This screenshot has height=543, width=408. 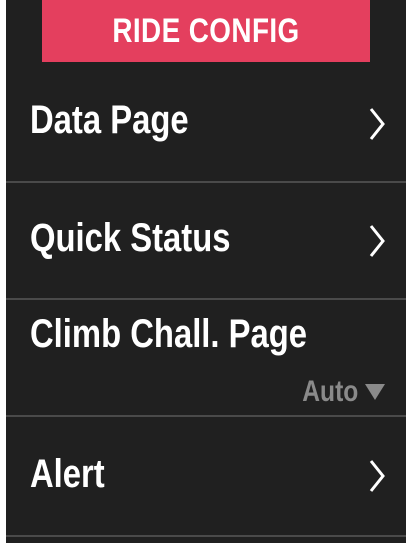 What do you see at coordinates (130, 238) in the screenshot?
I see `menu-item-label: Quick Status` at bounding box center [130, 238].